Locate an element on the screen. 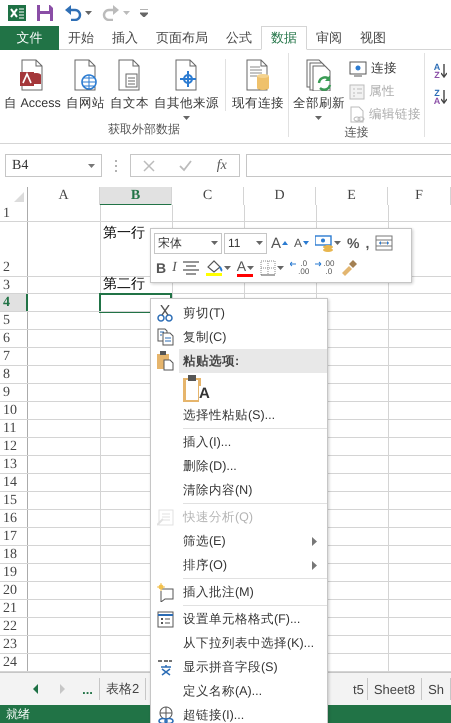 The image size is (451, 723). link-icon is located at coordinates (356, 114).